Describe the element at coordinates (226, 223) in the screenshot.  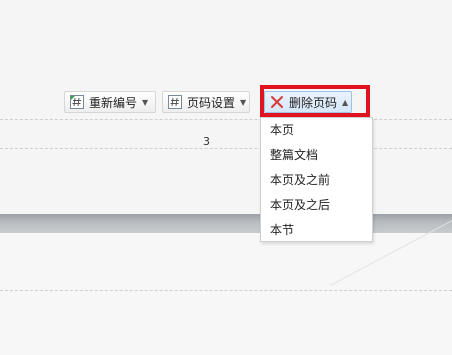
I see `page-separator` at that location.